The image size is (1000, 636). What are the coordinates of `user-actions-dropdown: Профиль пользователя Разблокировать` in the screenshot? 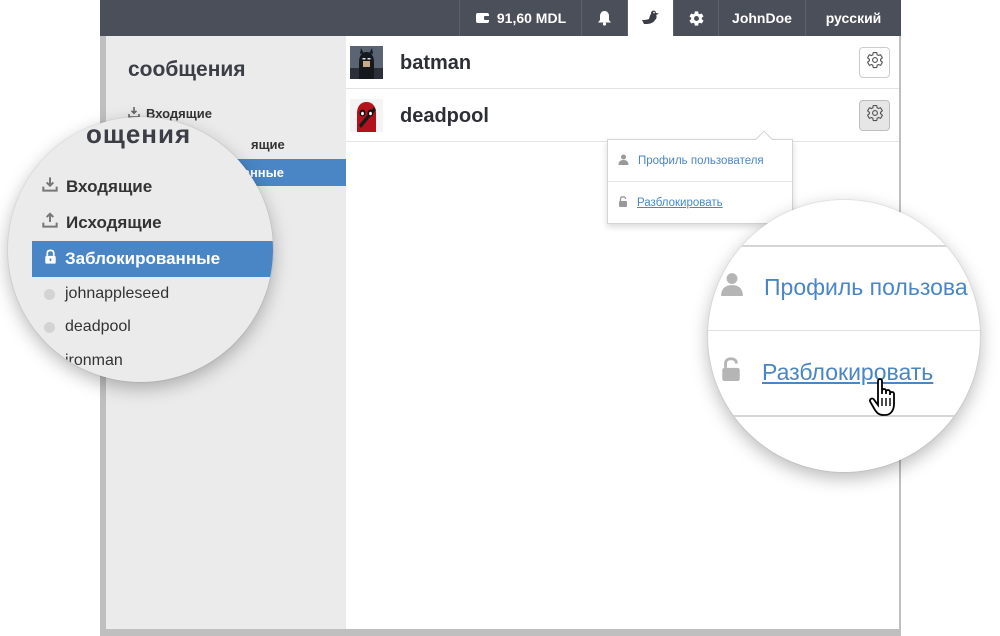 It's located at (700, 177).